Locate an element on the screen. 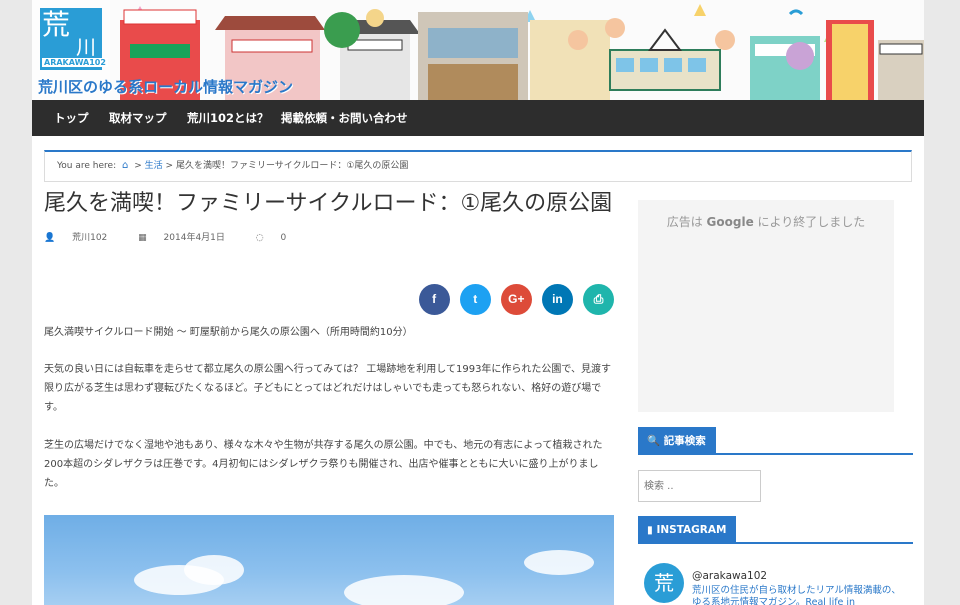  google-plus-share-button: G+ is located at coordinates (516, 299).